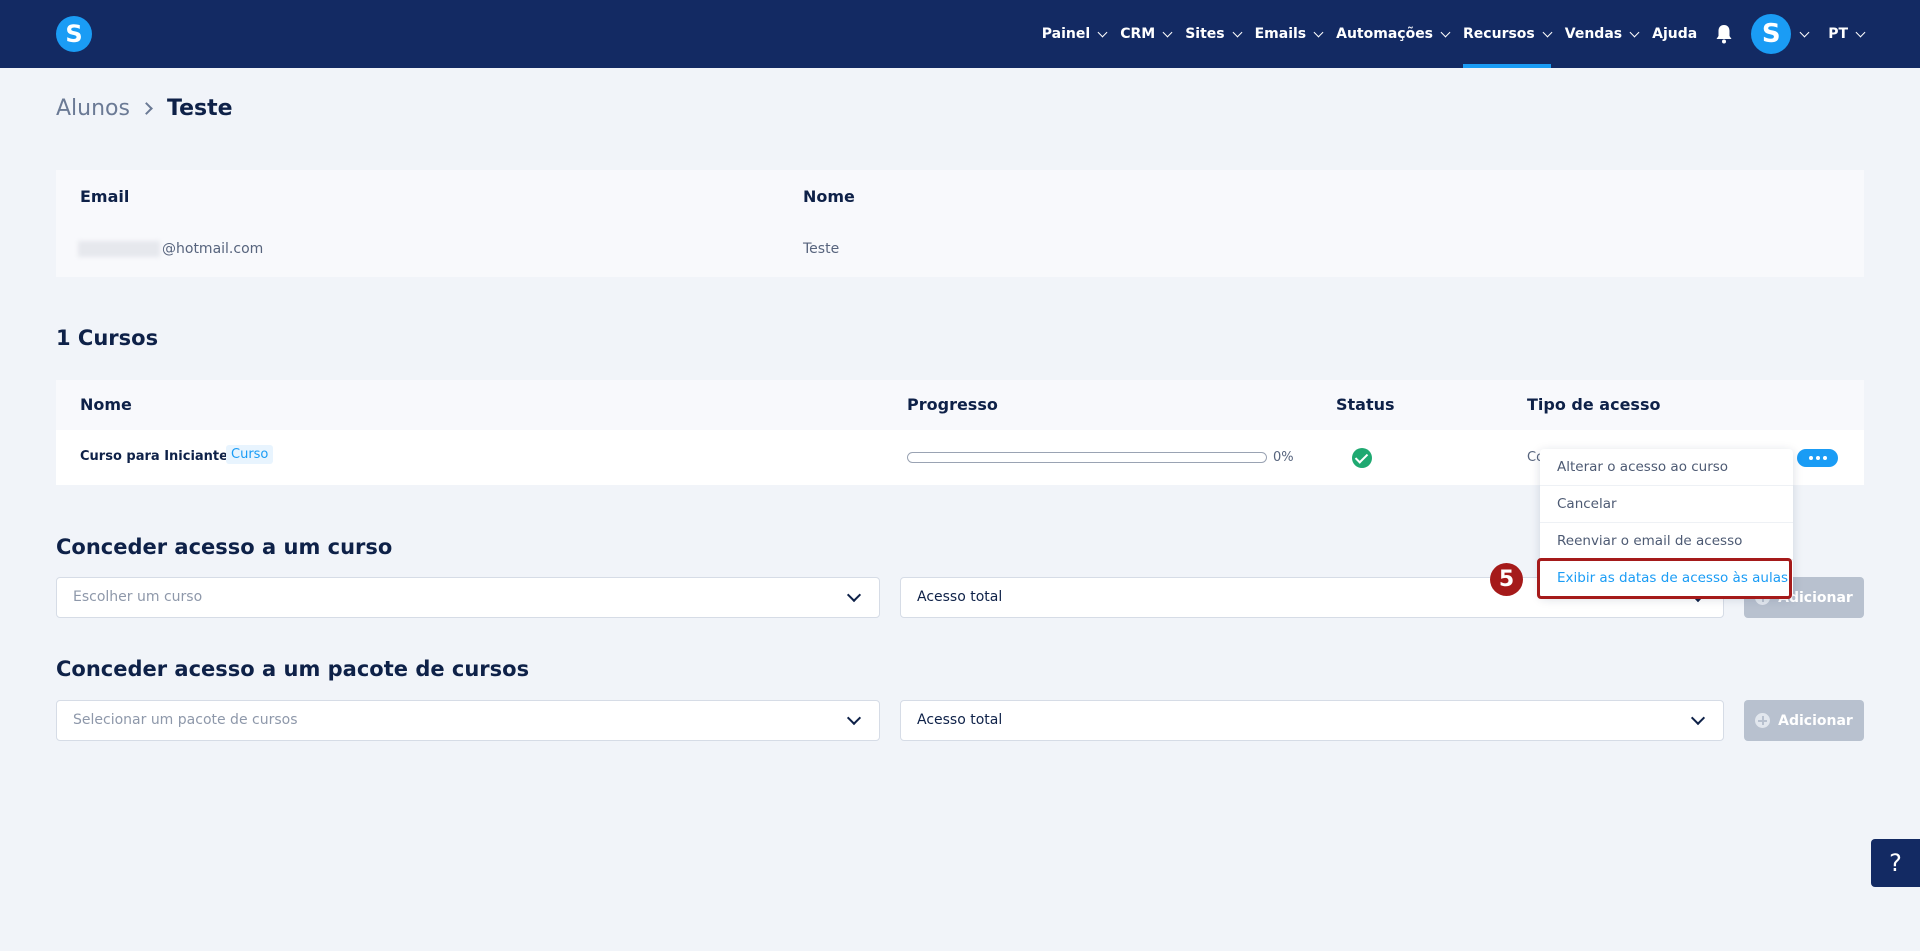 The height and width of the screenshot is (951, 1920). What do you see at coordinates (1593, 34) in the screenshot?
I see `nav-item-label: Vendas` at bounding box center [1593, 34].